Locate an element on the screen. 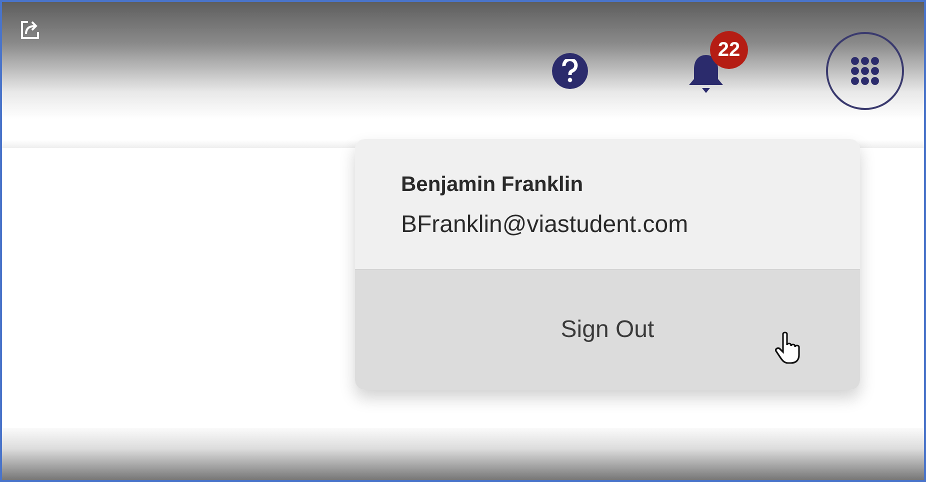 The width and height of the screenshot is (926, 482). grid-icon is located at coordinates (865, 71).